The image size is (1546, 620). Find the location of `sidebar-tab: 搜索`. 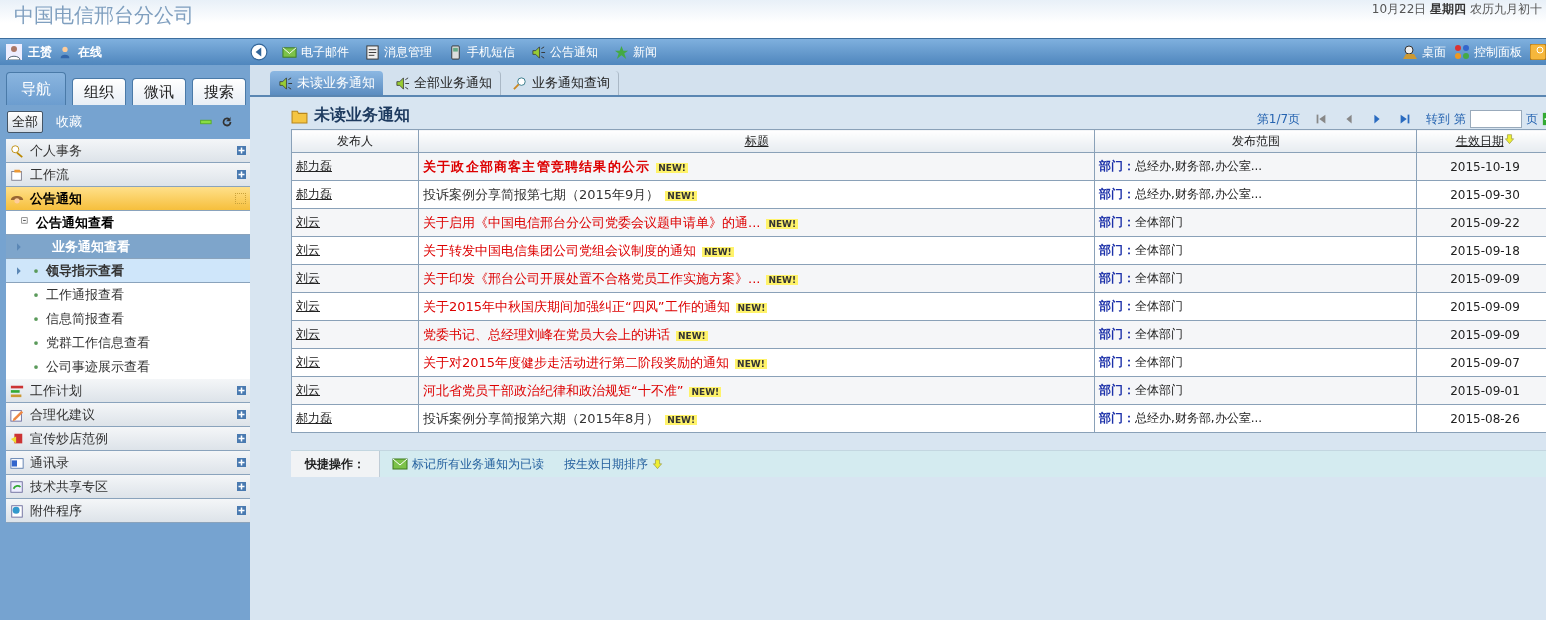

sidebar-tab: 搜索 is located at coordinates (219, 91).